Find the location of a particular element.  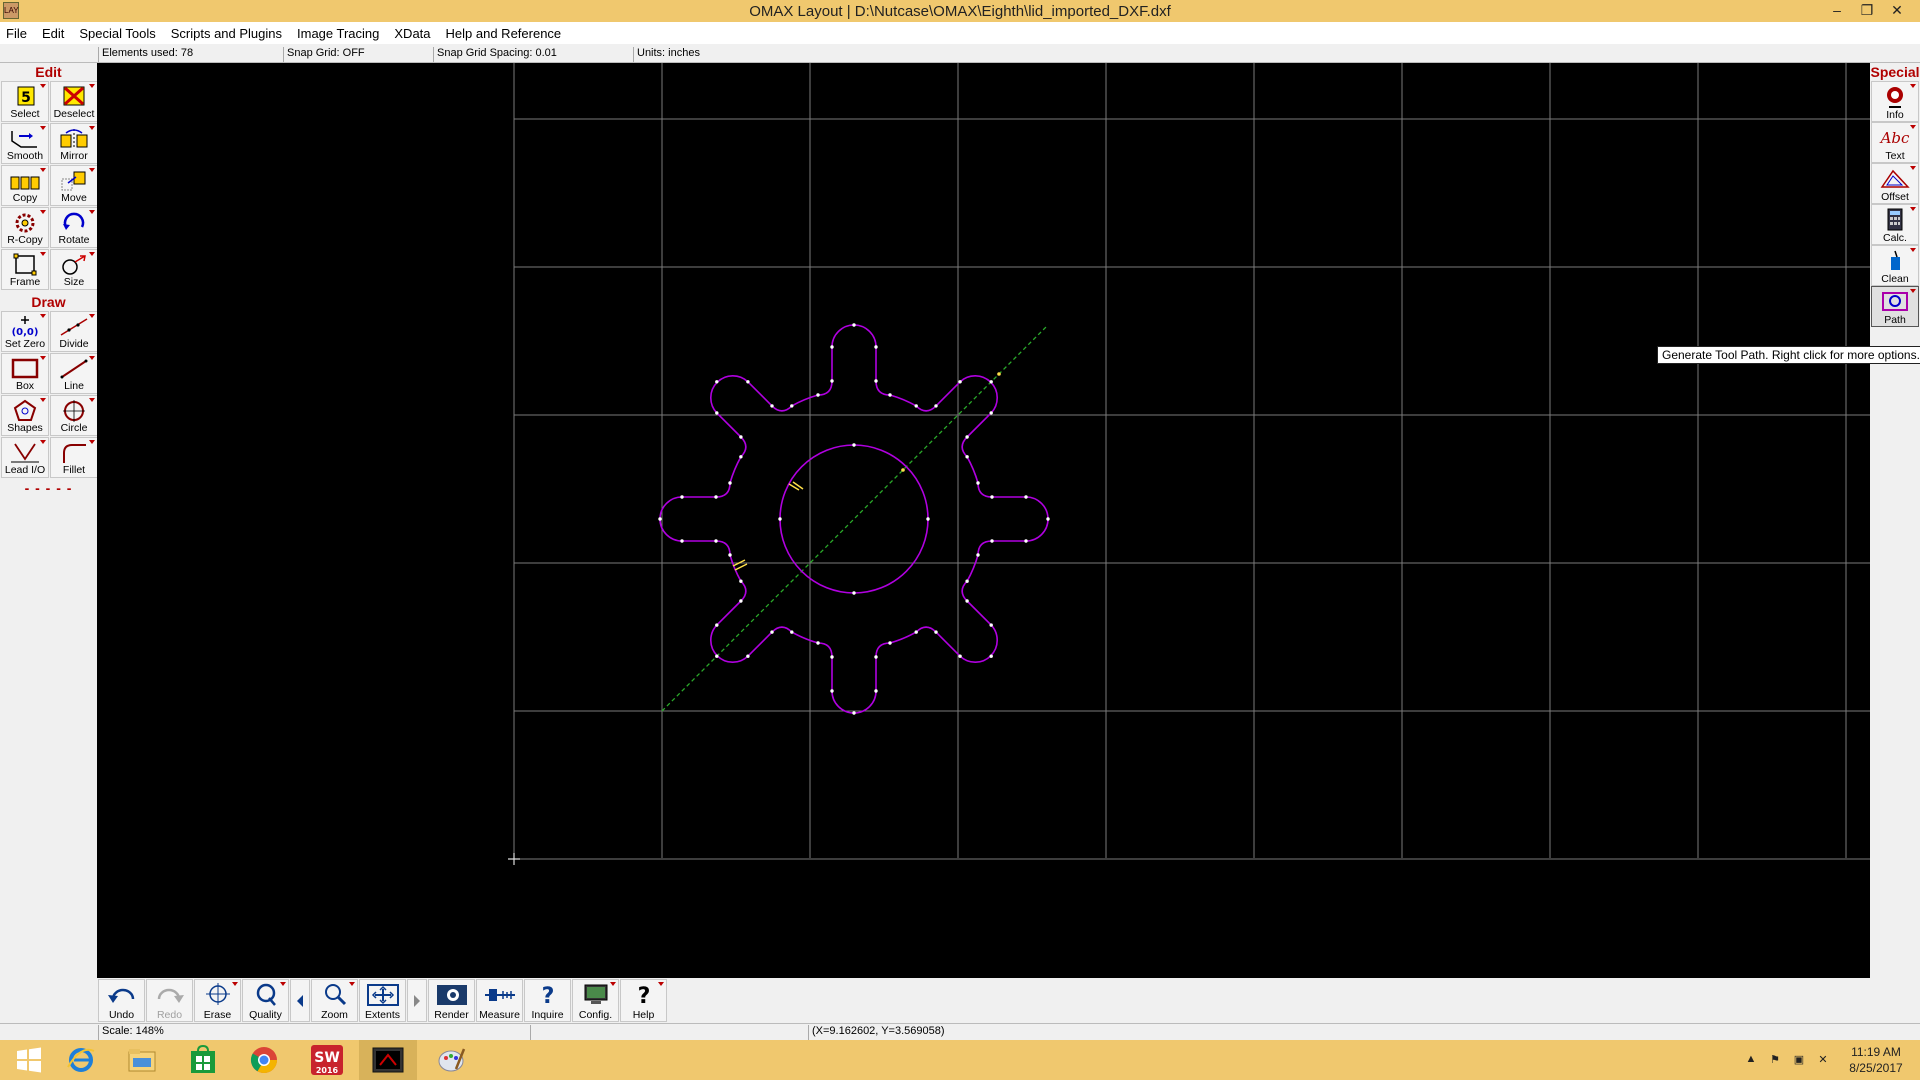

offset-tool: Offset is located at coordinates (1895, 183).